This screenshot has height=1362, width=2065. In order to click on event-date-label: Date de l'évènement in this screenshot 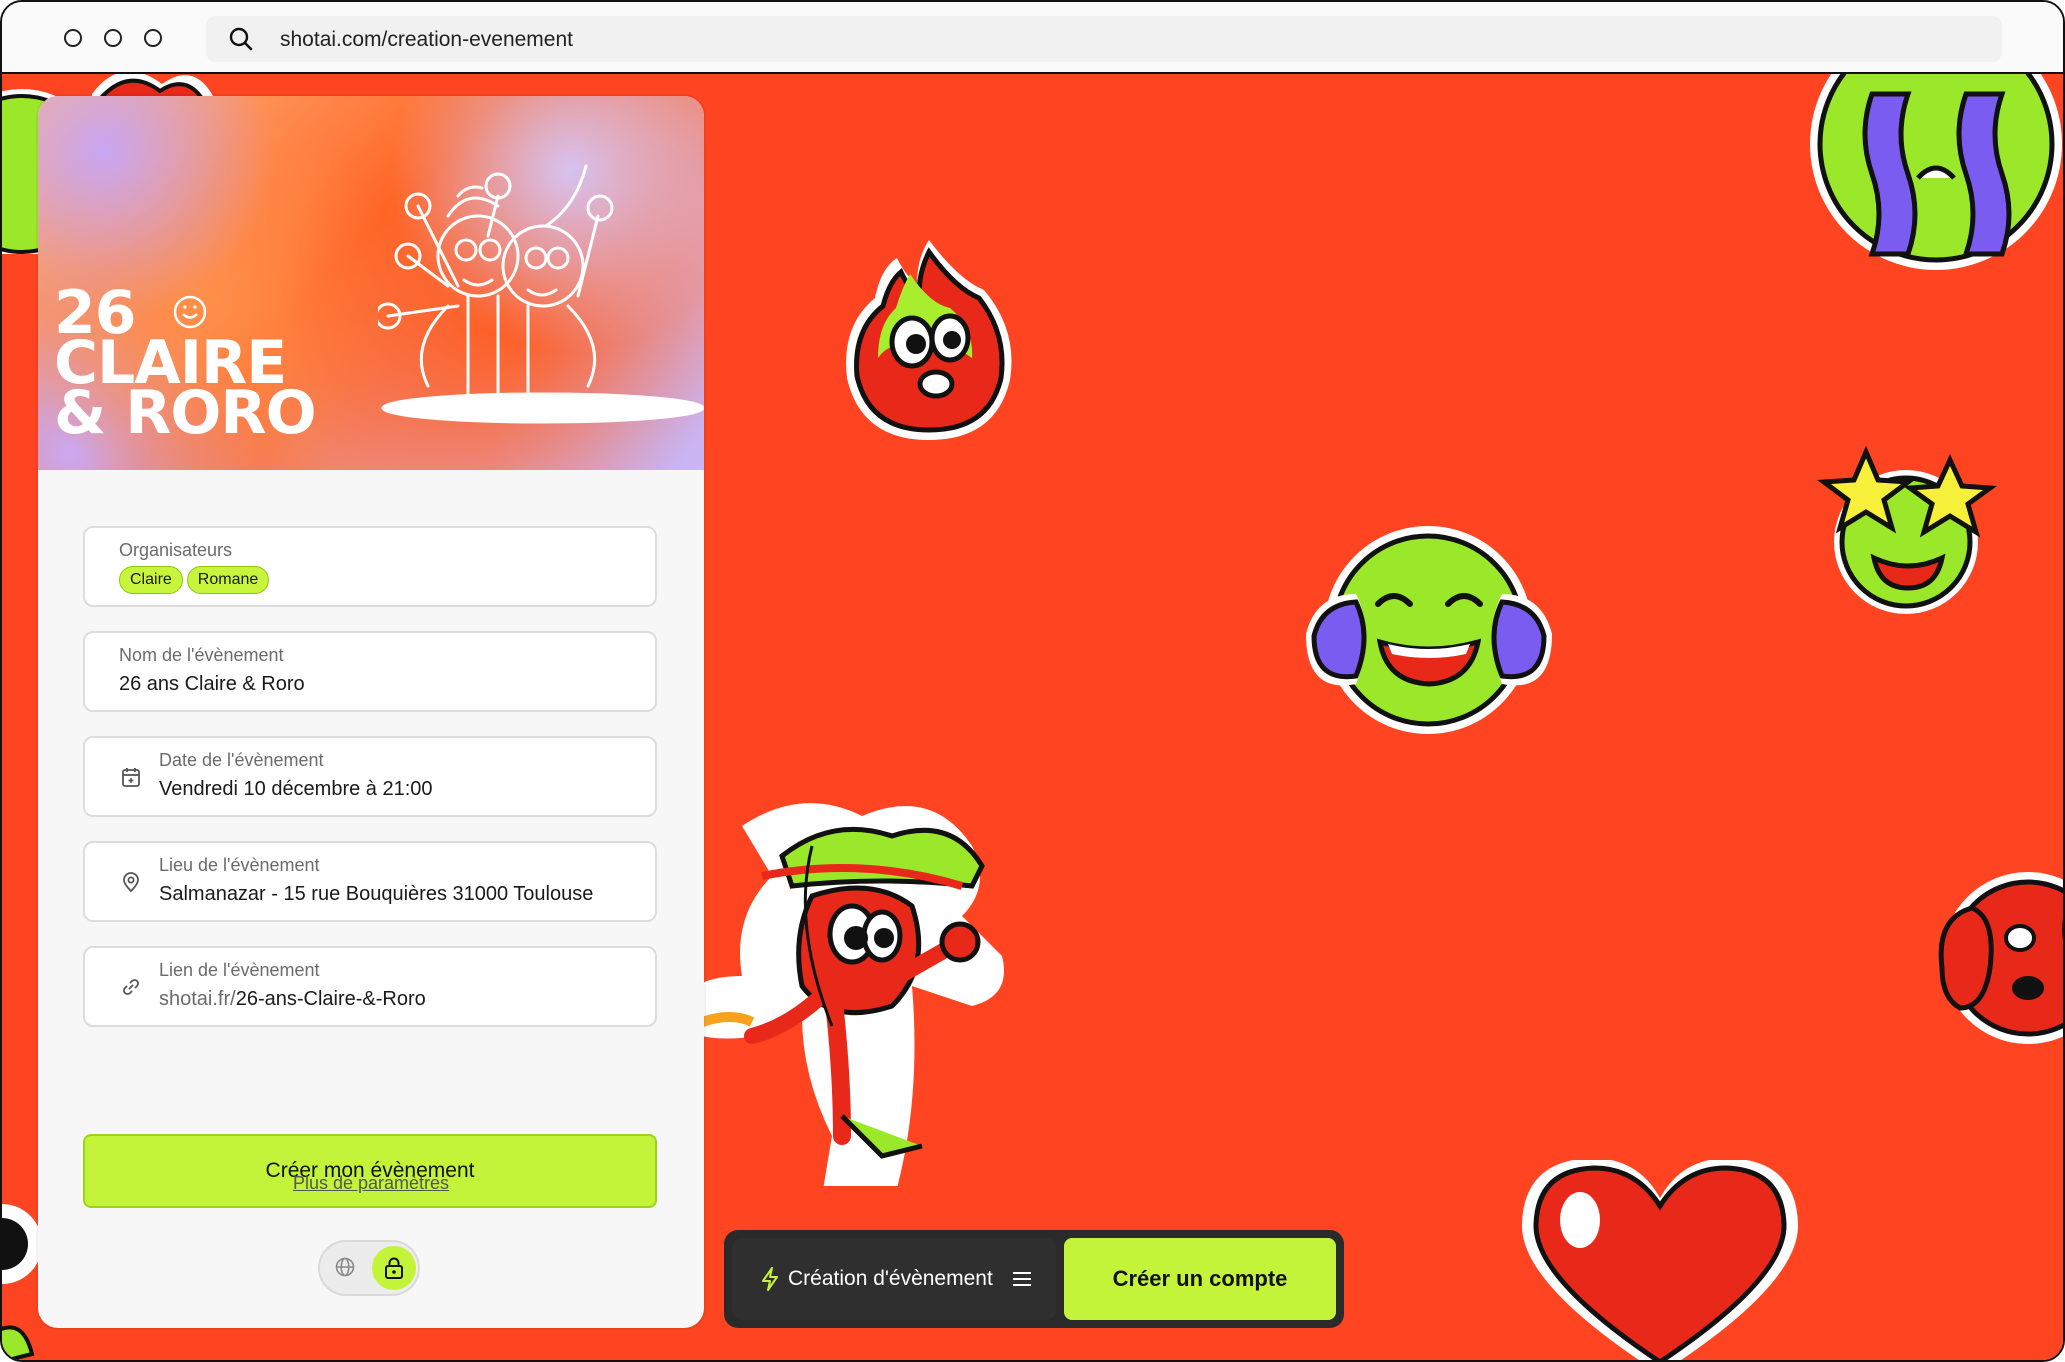, I will do `click(241, 760)`.